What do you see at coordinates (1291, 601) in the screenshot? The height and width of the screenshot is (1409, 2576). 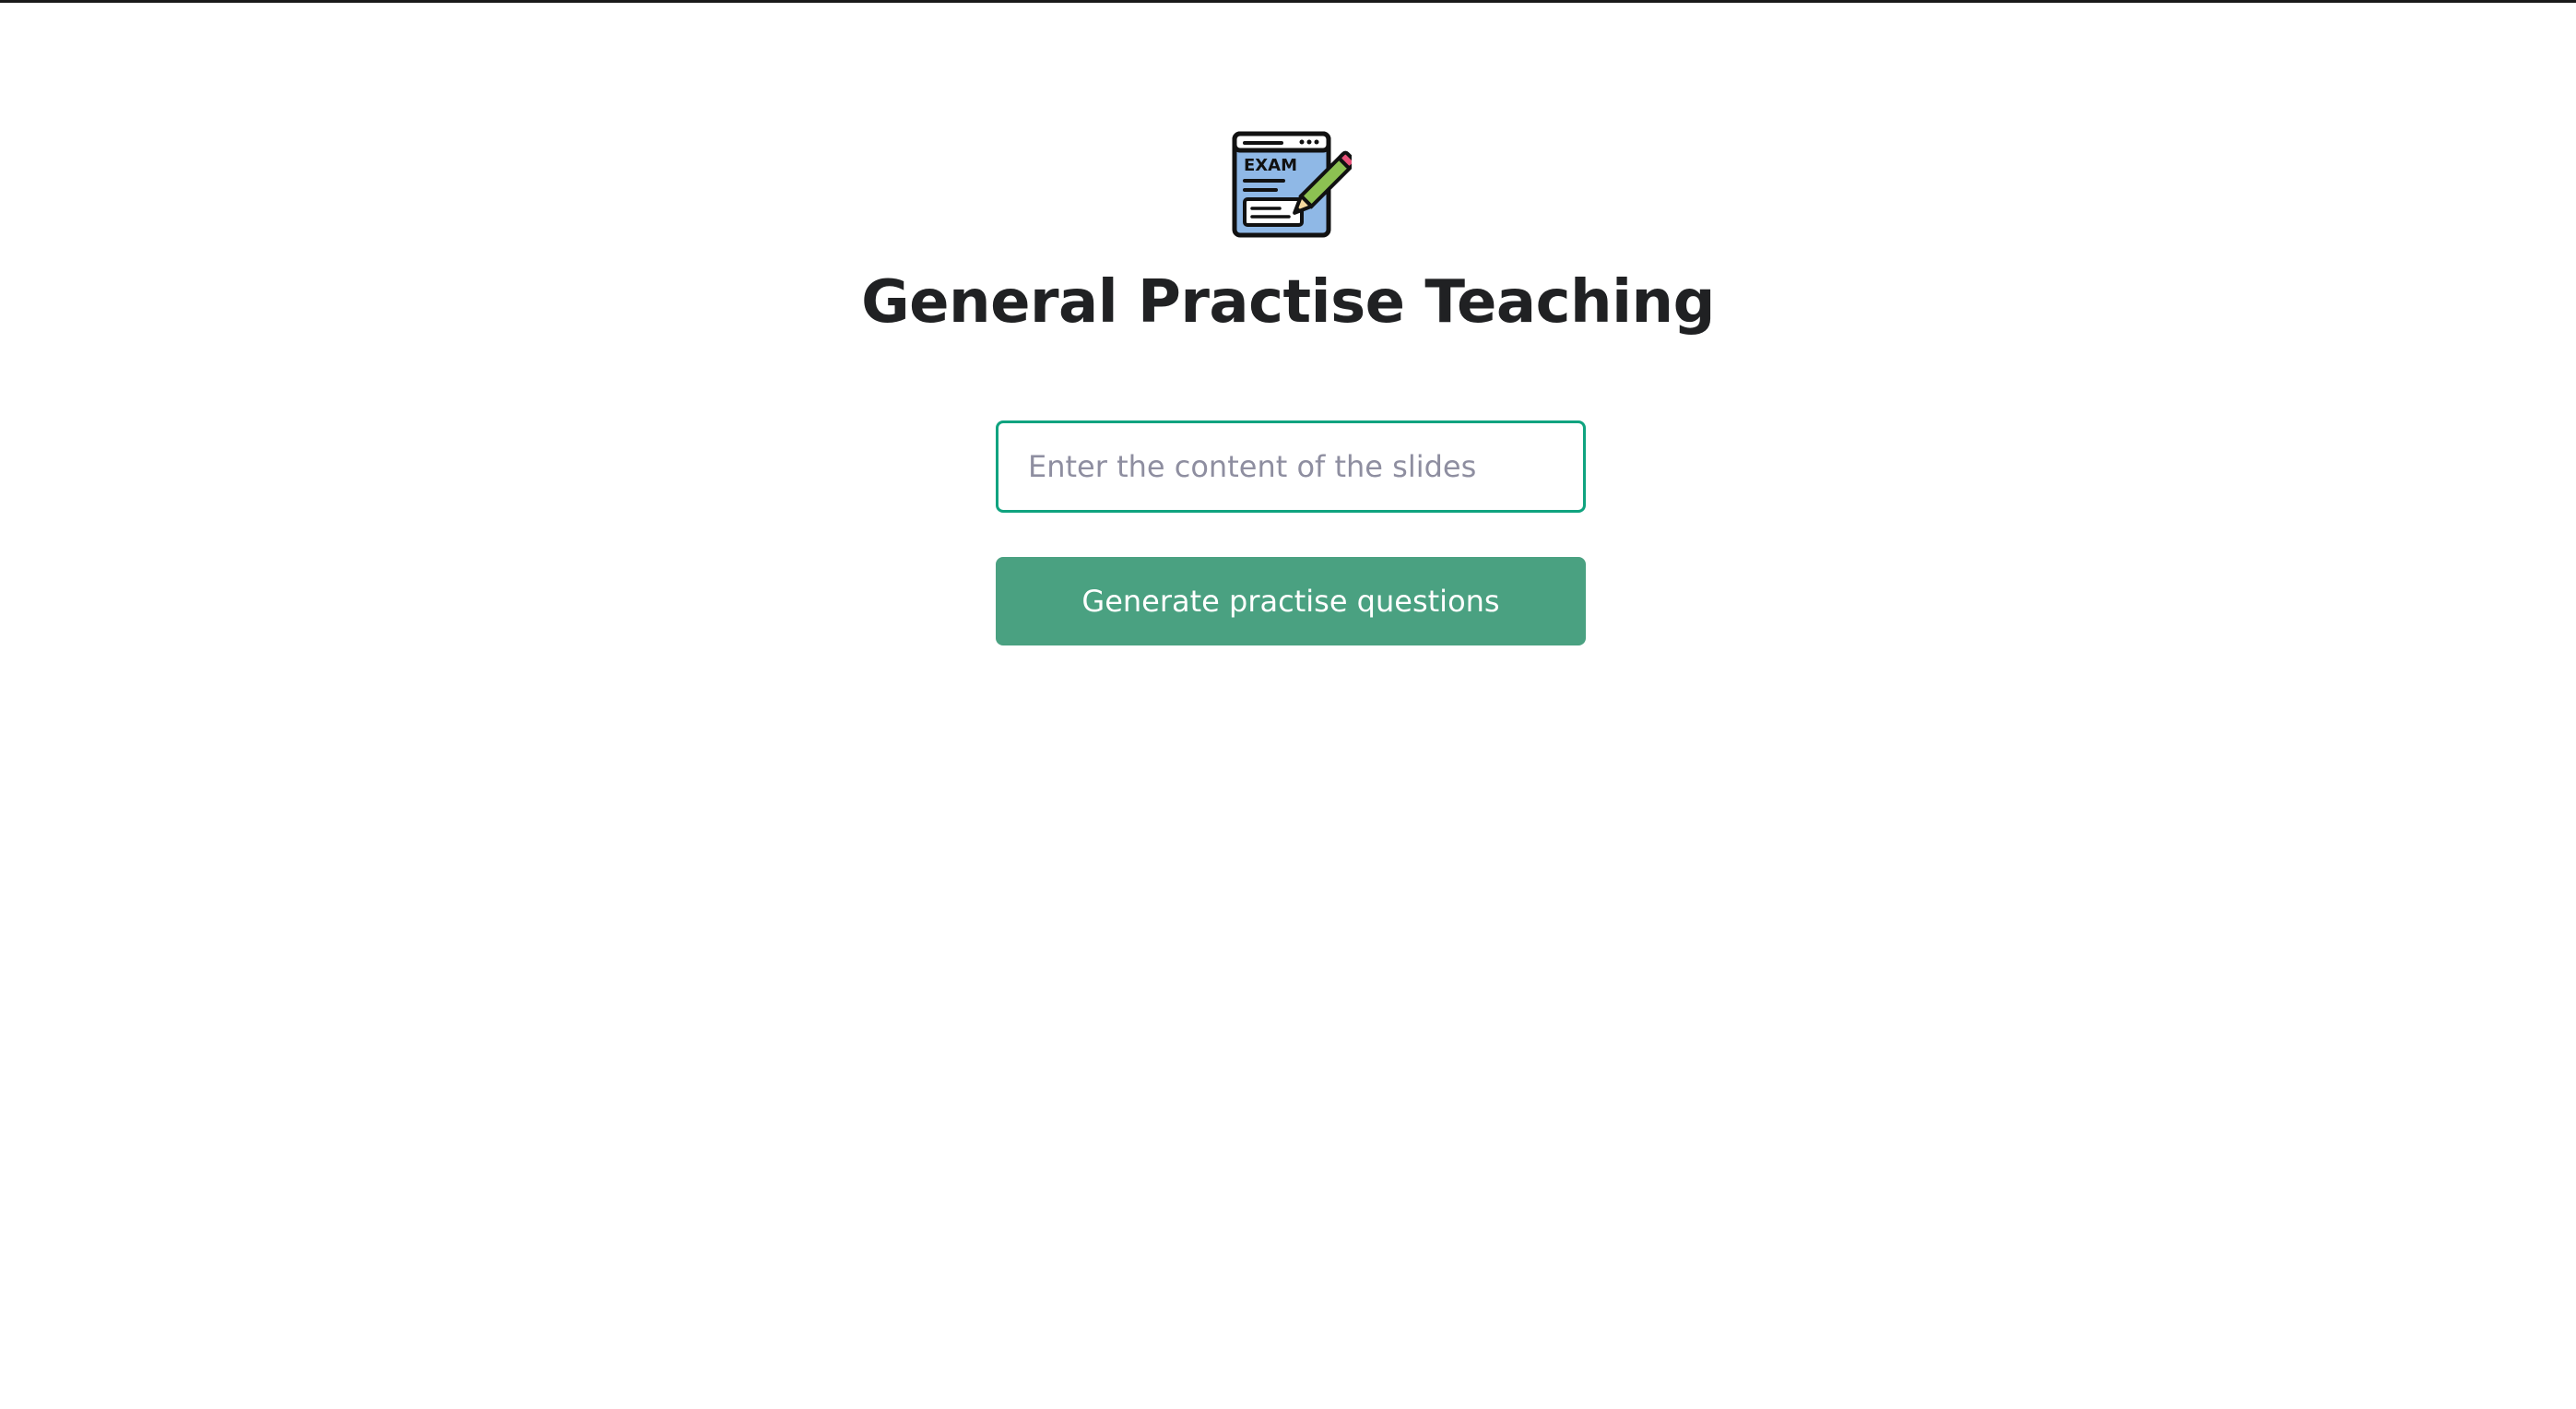 I see `generate-questions-button: Generate practise questions` at bounding box center [1291, 601].